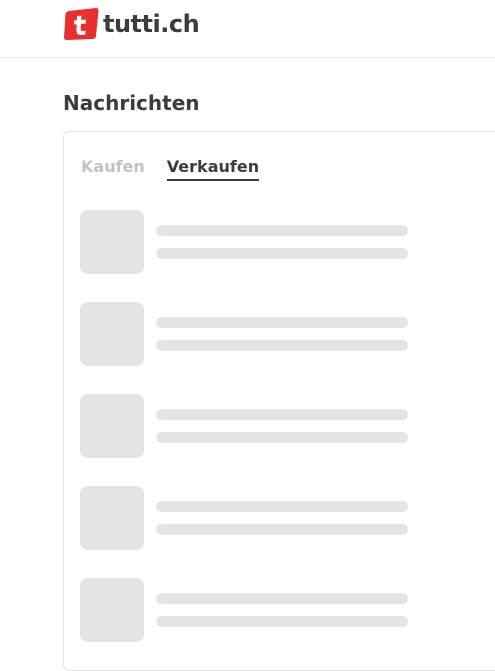 This screenshot has height=671, width=495. I want to click on tutti-logo-icon, so click(81, 24).